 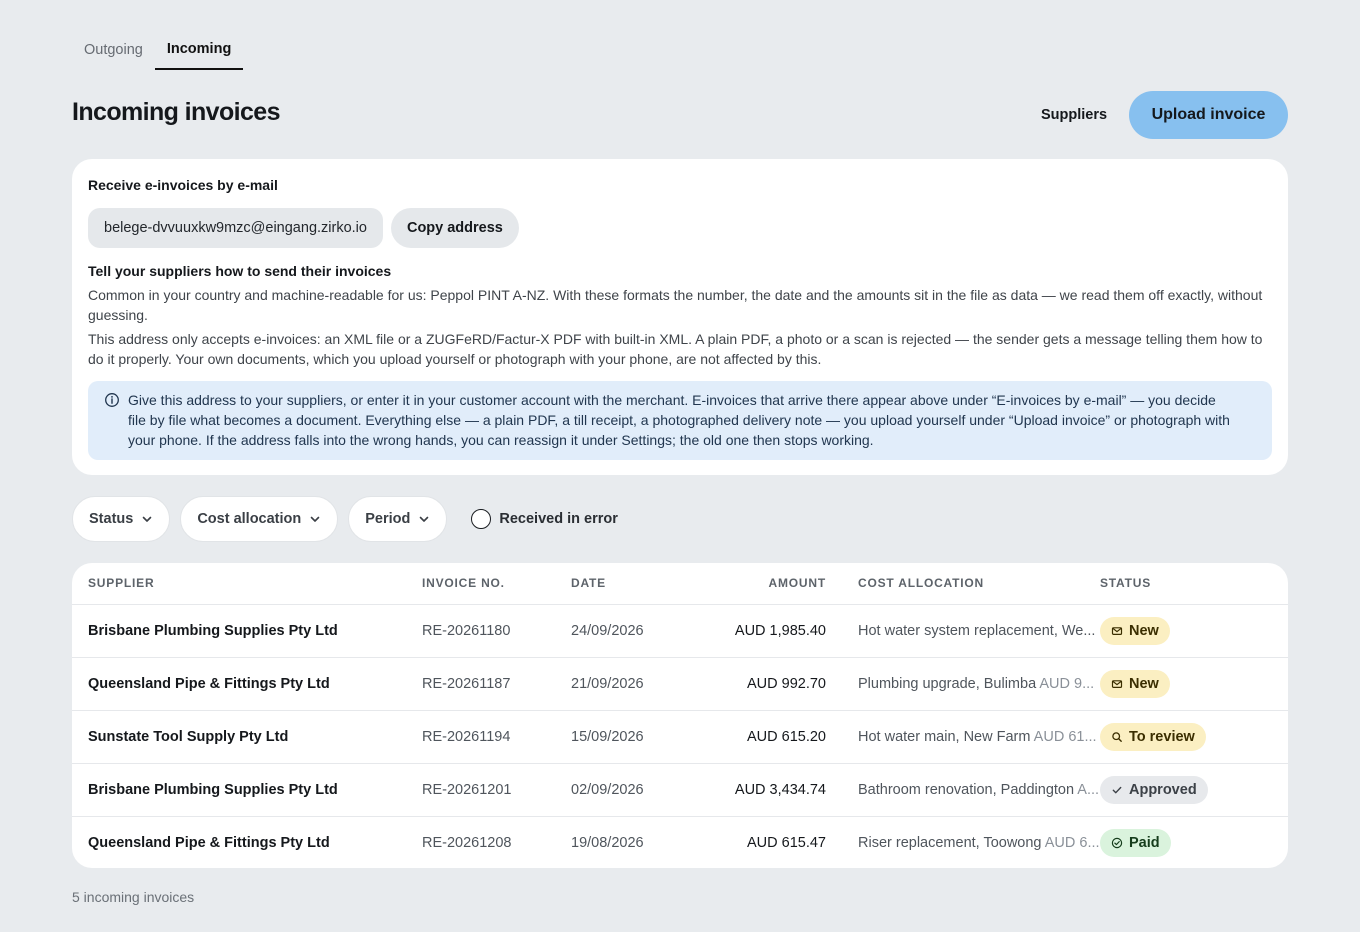 What do you see at coordinates (1194, 842) in the screenshot?
I see `status-cell: Paid` at bounding box center [1194, 842].